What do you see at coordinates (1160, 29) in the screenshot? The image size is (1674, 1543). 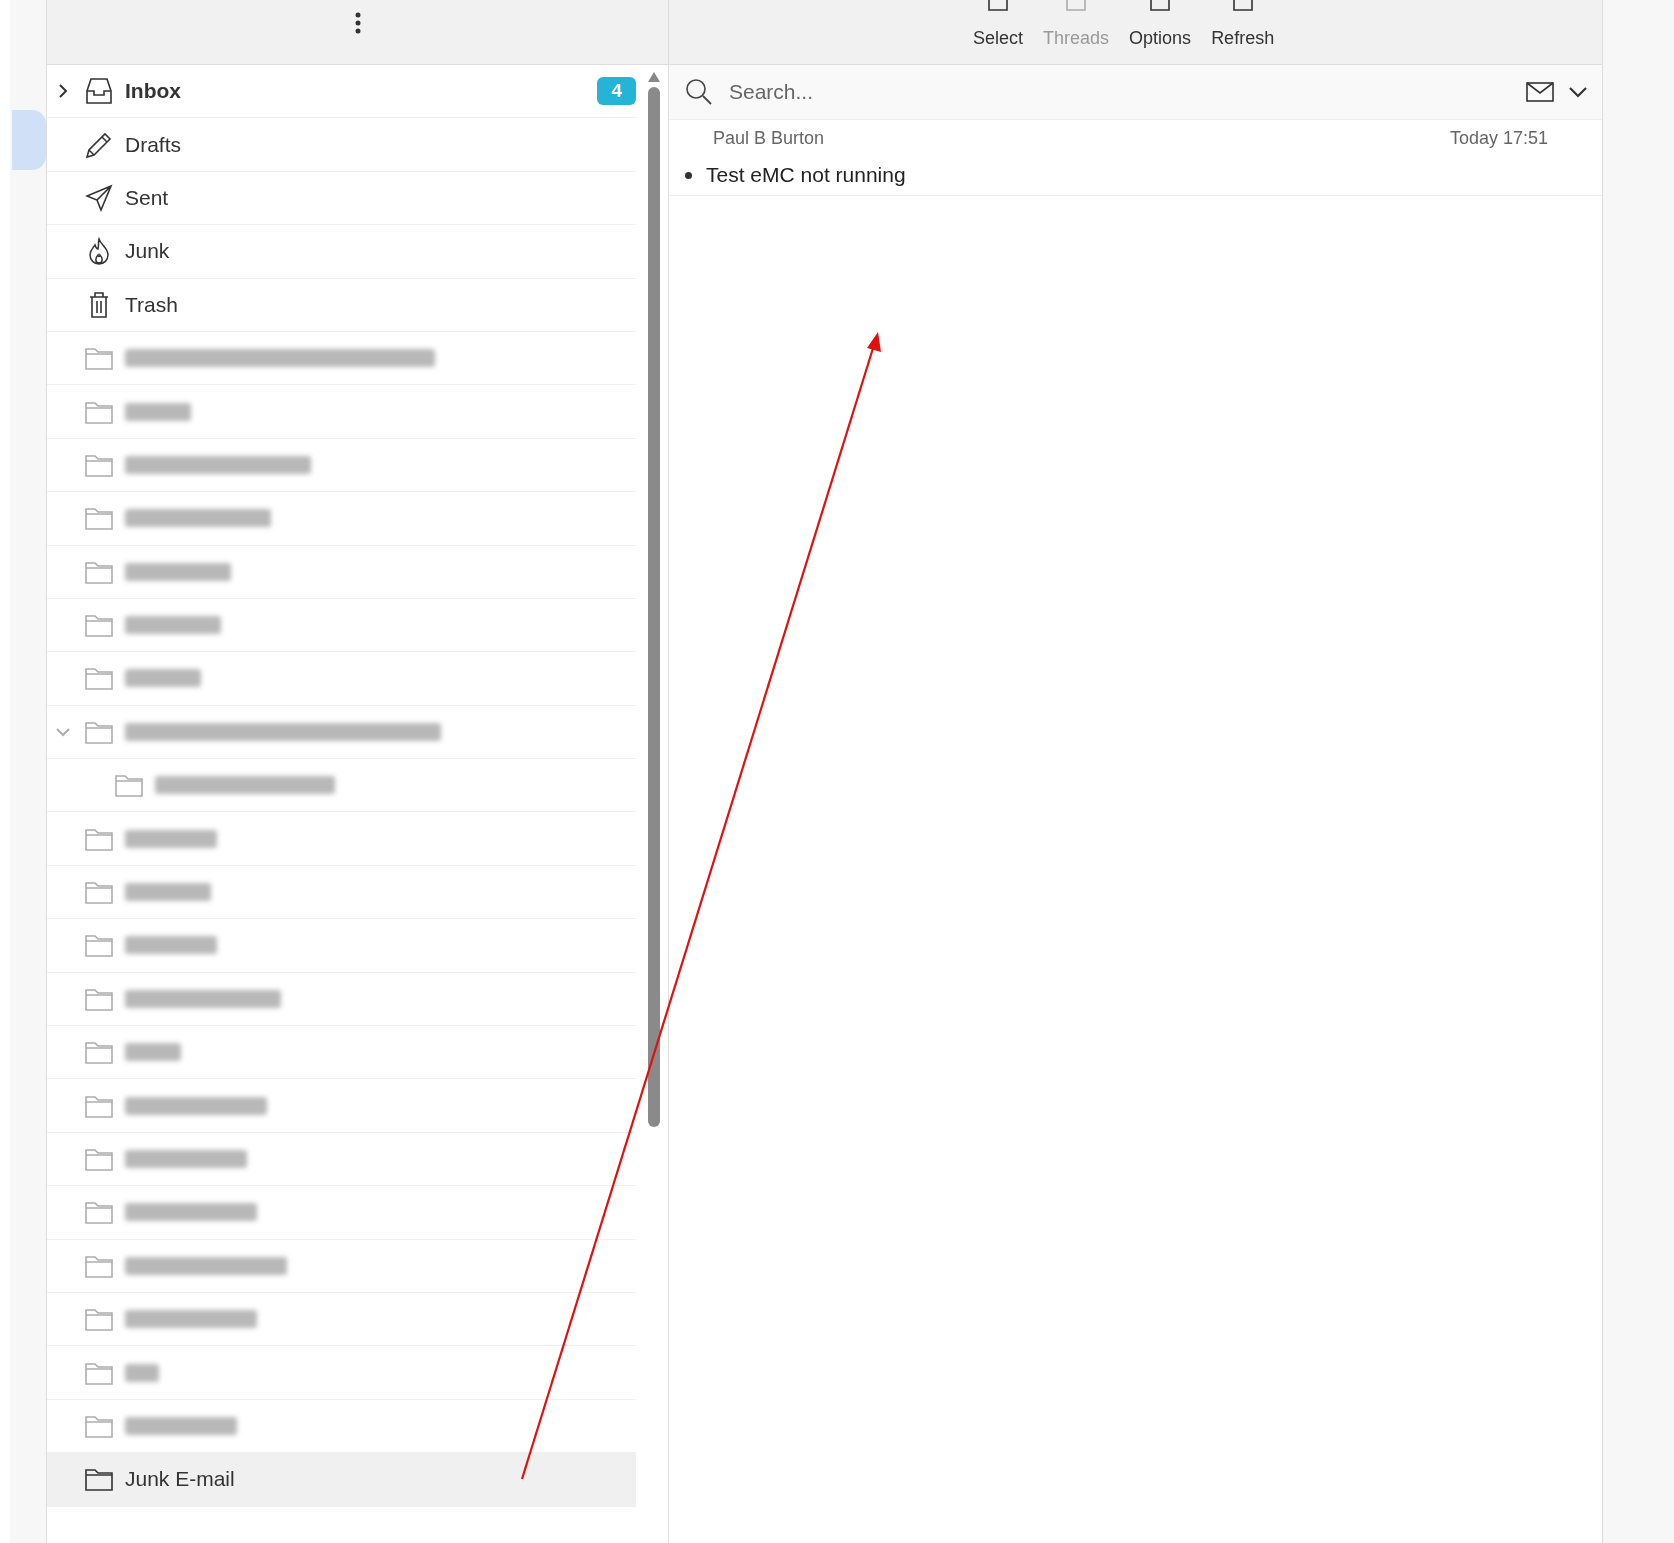 I see `toolbar-button: Options` at bounding box center [1160, 29].